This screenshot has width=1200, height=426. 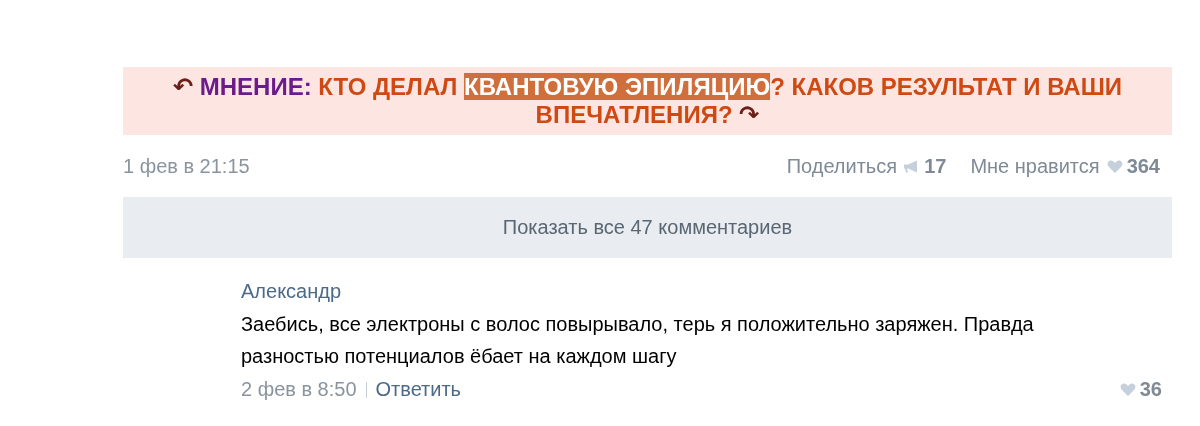 I want to click on show-comments-button: Показать все 47 комментариев, so click(x=647, y=227).